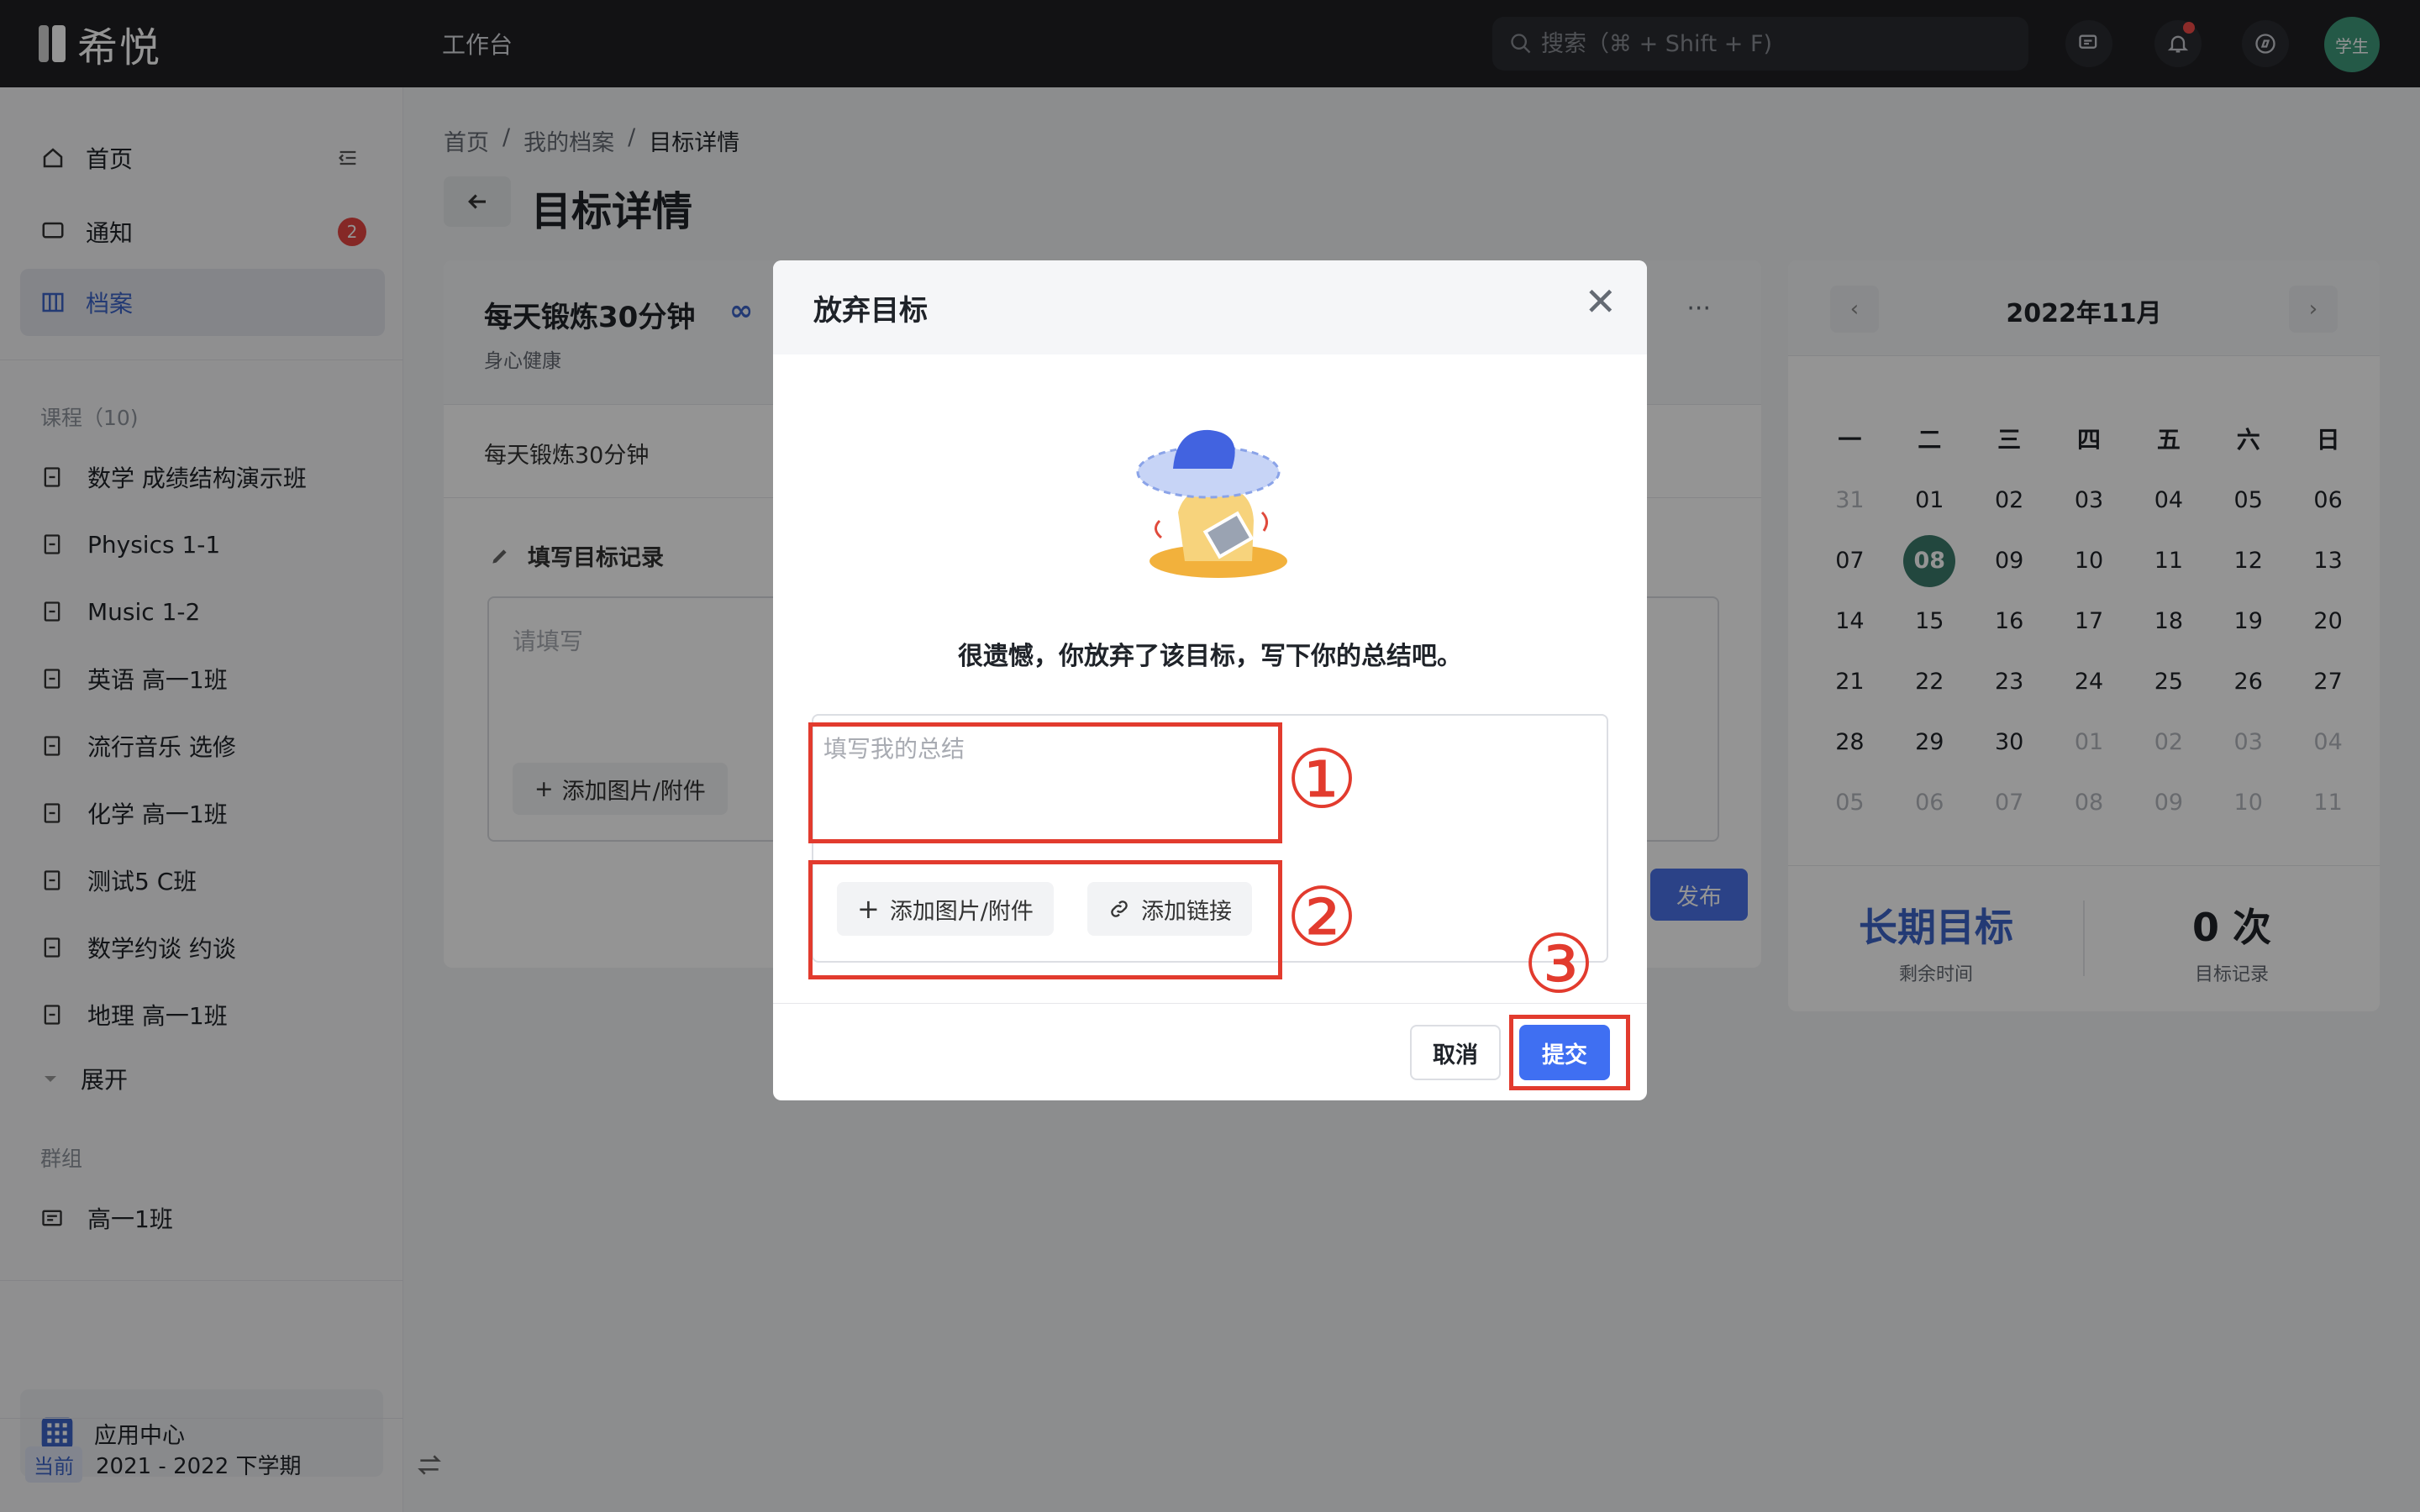 The width and height of the screenshot is (2420, 1512). I want to click on abandon-illustration, so click(1211, 503).